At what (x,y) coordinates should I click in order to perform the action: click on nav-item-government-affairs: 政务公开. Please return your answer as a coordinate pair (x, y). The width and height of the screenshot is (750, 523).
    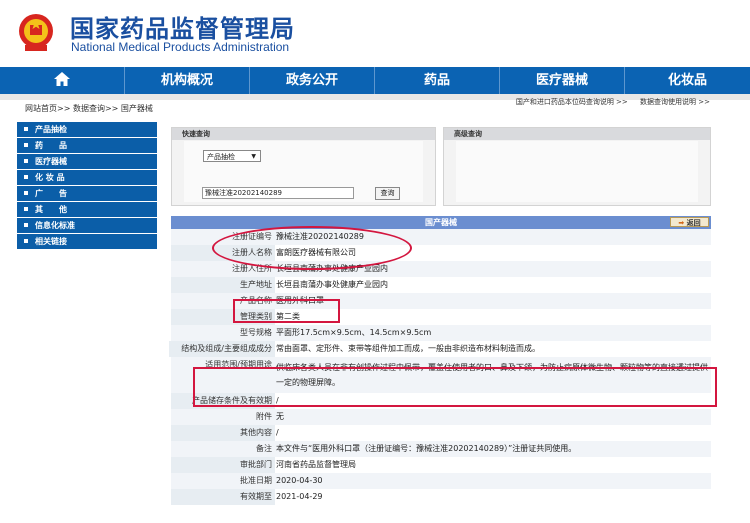
    Looking at the image, I should click on (312, 80).